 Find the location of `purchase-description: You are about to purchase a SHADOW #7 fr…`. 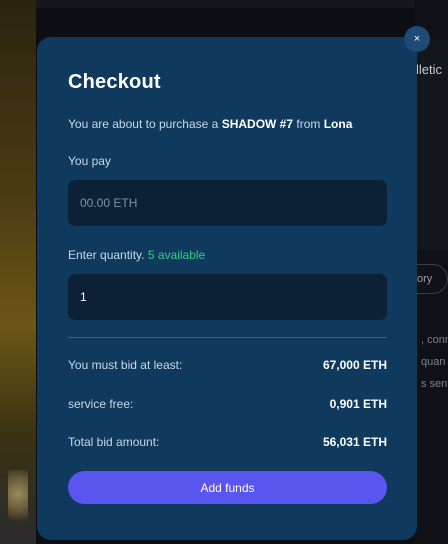

purchase-description: You are about to purchase a SHADOW #7 fr… is located at coordinates (210, 124).